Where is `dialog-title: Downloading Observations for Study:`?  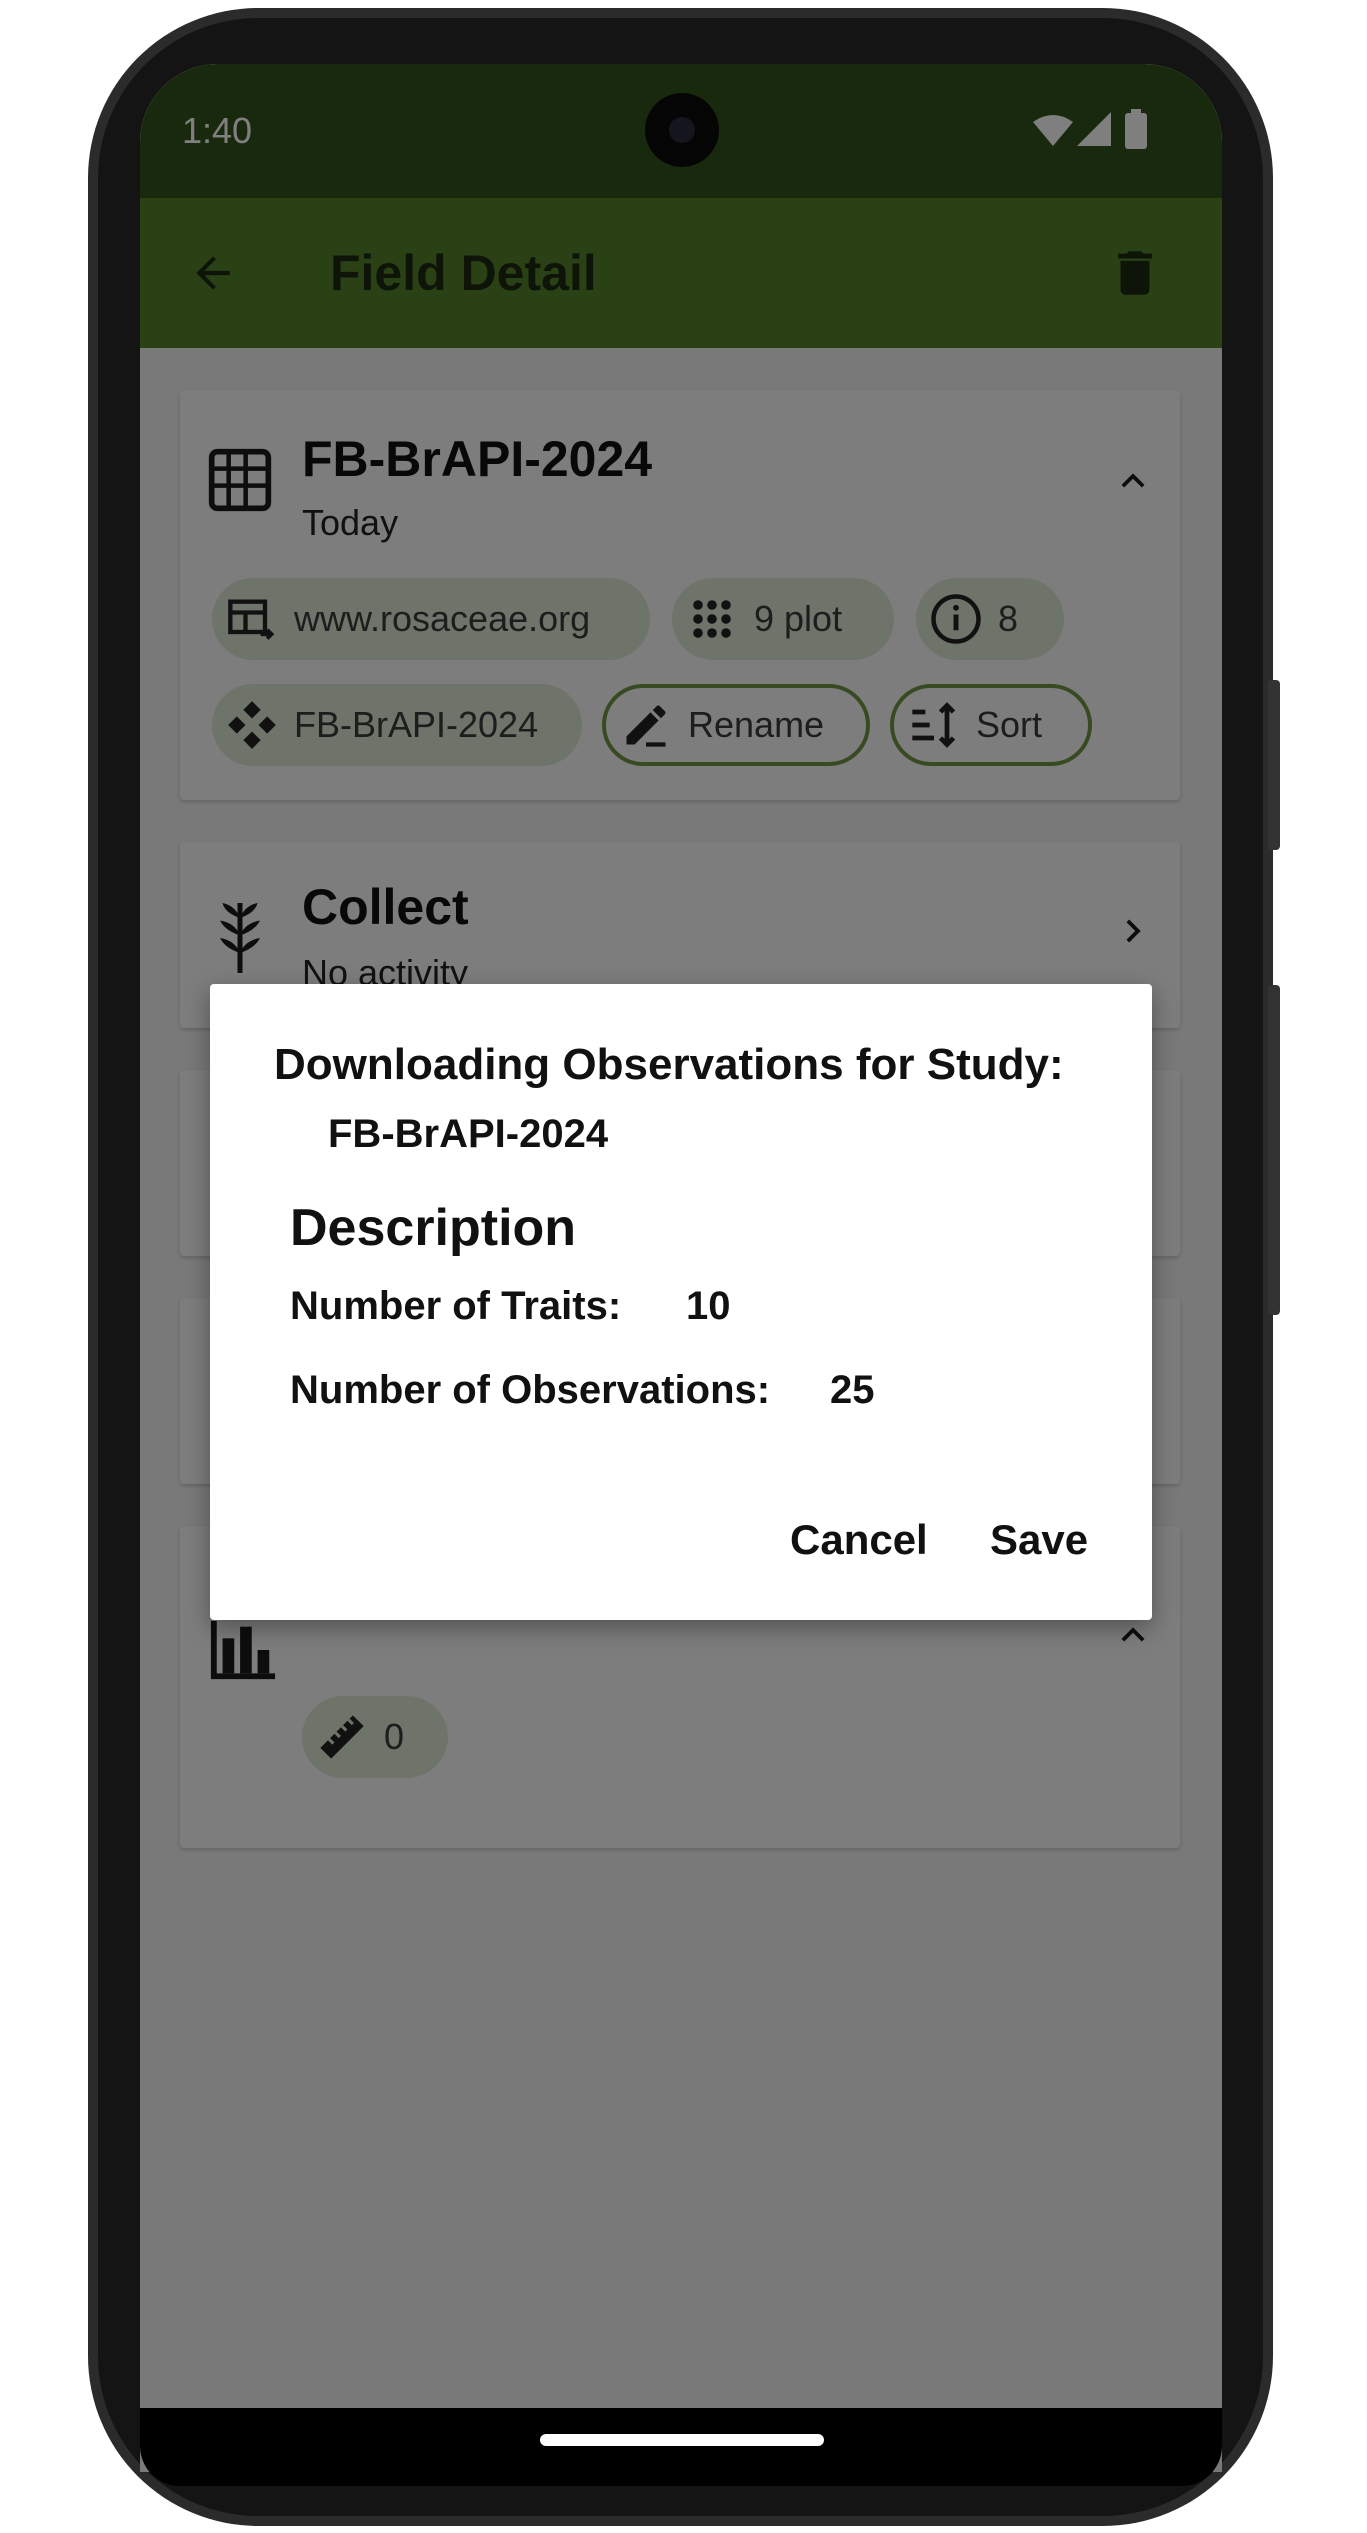 dialog-title: Downloading Observations for Study: is located at coordinates (669, 1064).